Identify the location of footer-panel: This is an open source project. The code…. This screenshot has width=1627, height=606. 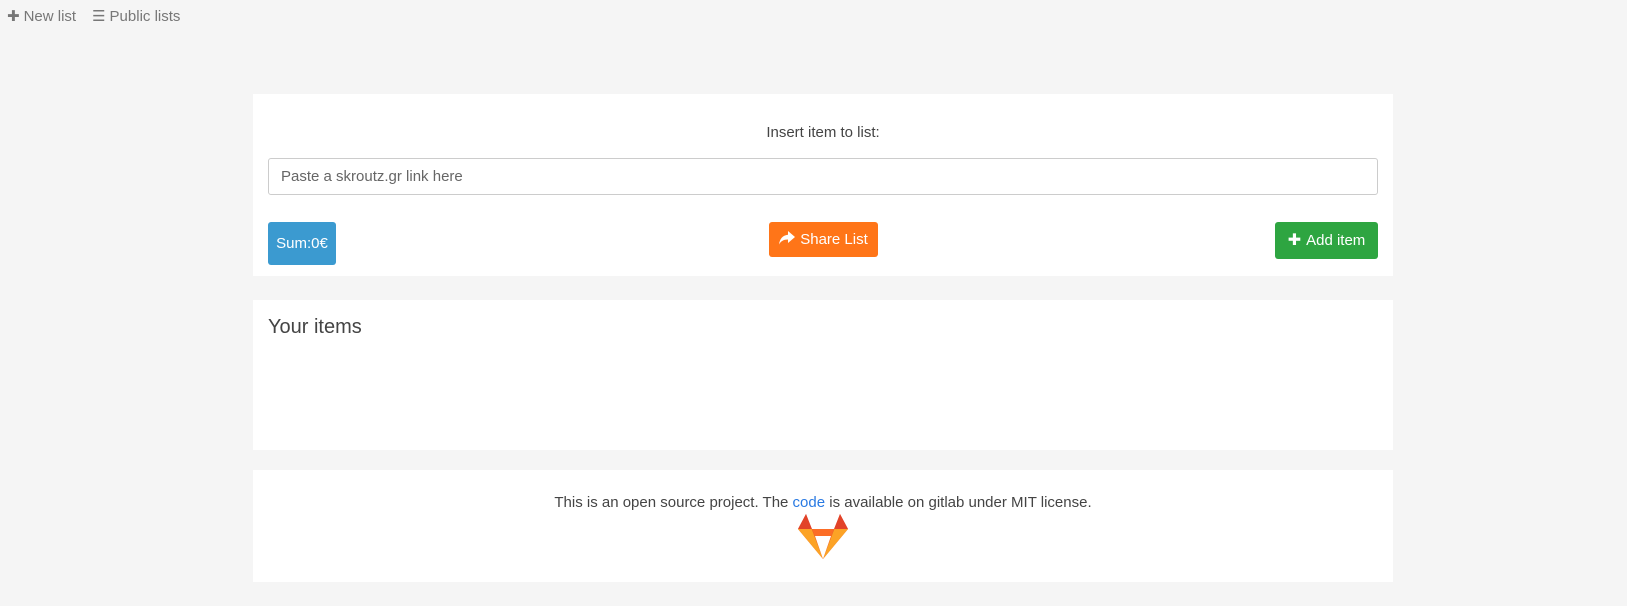
(823, 526).